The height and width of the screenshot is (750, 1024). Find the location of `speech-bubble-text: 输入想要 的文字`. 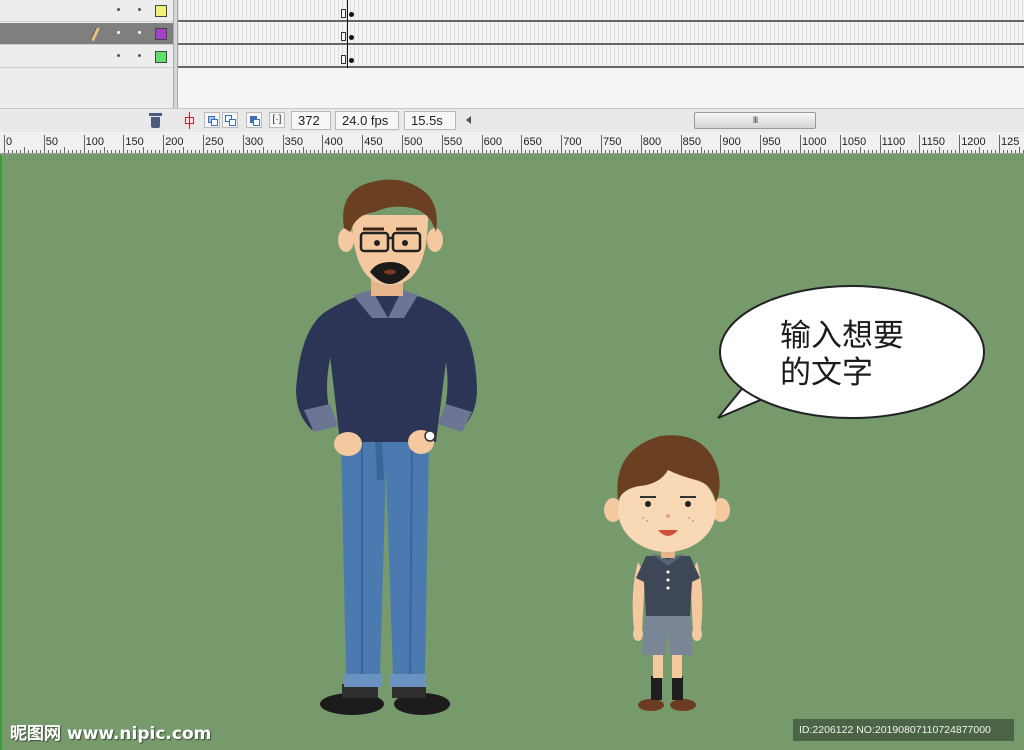

speech-bubble-text: 输入想要 的文字 is located at coordinates (865, 355).